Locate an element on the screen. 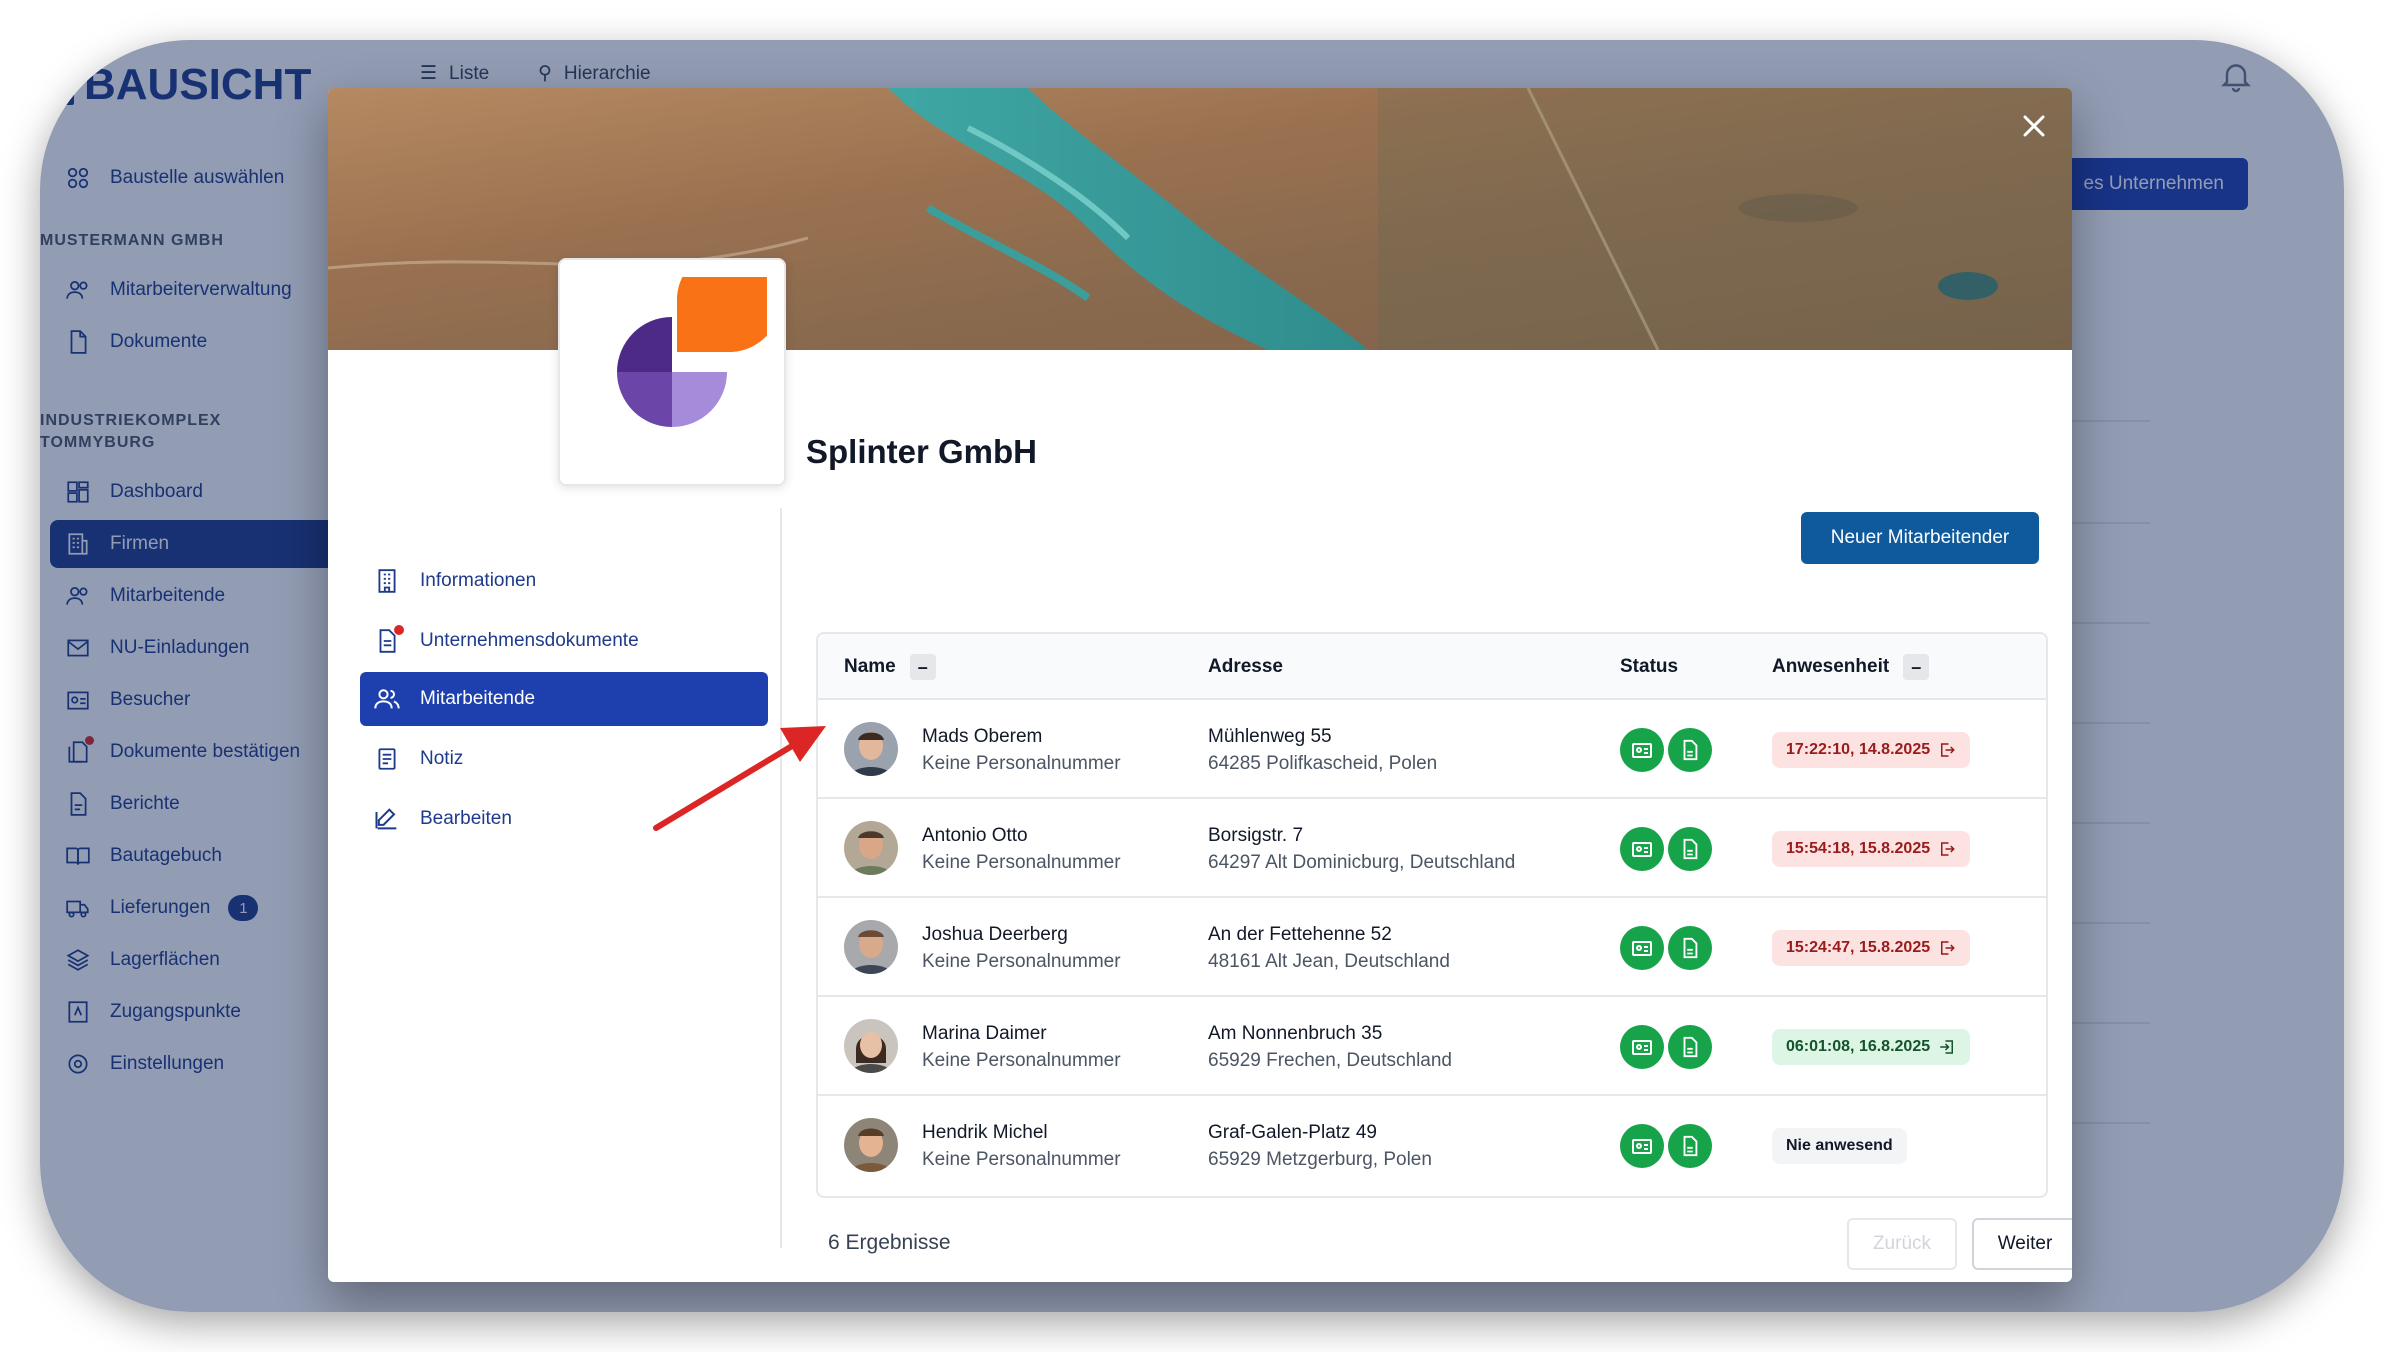  results-count: 6 Ergebnisse is located at coordinates (889, 1242).